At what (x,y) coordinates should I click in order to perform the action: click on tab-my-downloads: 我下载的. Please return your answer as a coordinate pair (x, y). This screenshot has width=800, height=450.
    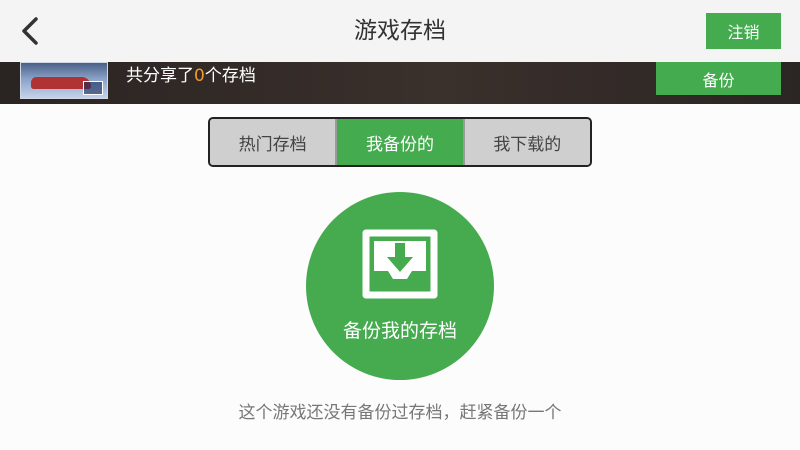
    Looking at the image, I should click on (526, 142).